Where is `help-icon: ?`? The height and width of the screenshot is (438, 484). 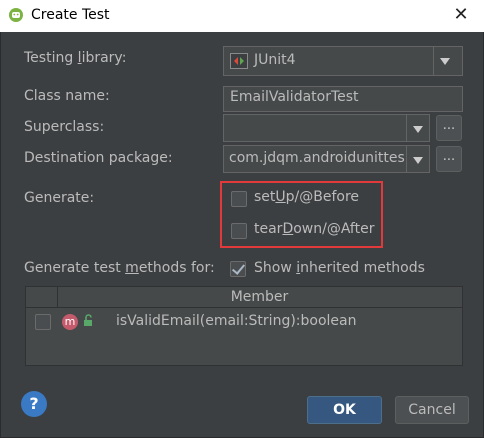
help-icon: ? is located at coordinates (34, 404).